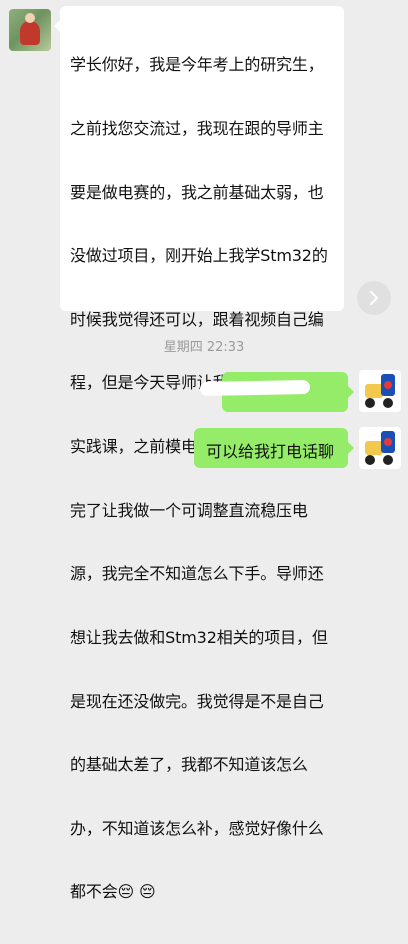 This screenshot has height=944, width=408. What do you see at coordinates (189, 510) in the screenshot?
I see `message-line: 完了让我做一个可调整直流稳压电` at bounding box center [189, 510].